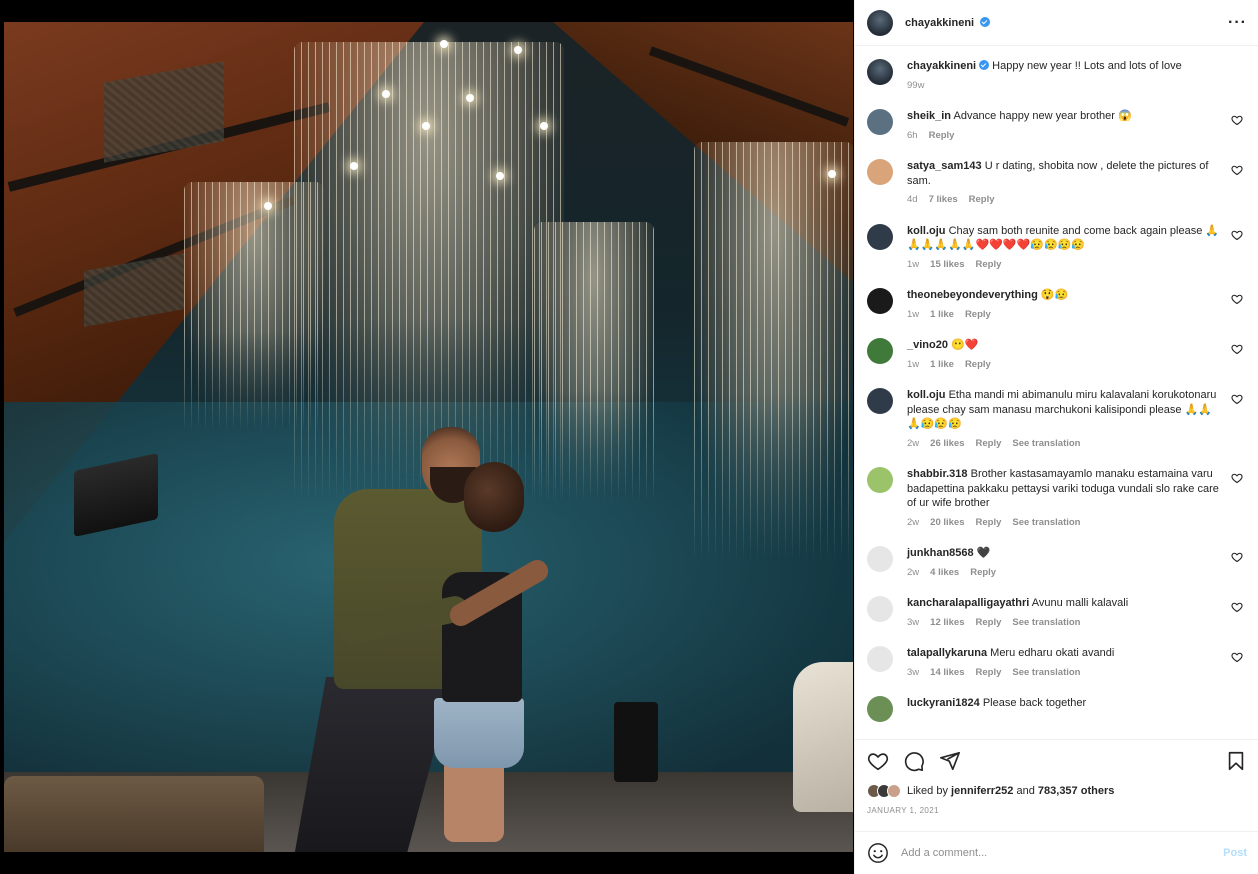 This screenshot has width=1258, height=874. What do you see at coordinates (944, 166) in the screenshot?
I see `comment-username: satya_sam143` at bounding box center [944, 166].